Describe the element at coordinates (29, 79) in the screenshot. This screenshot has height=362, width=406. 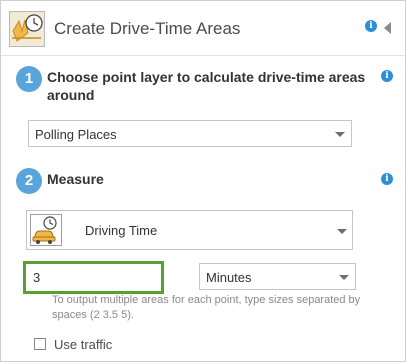
I see `step-1-badge: 1` at that location.